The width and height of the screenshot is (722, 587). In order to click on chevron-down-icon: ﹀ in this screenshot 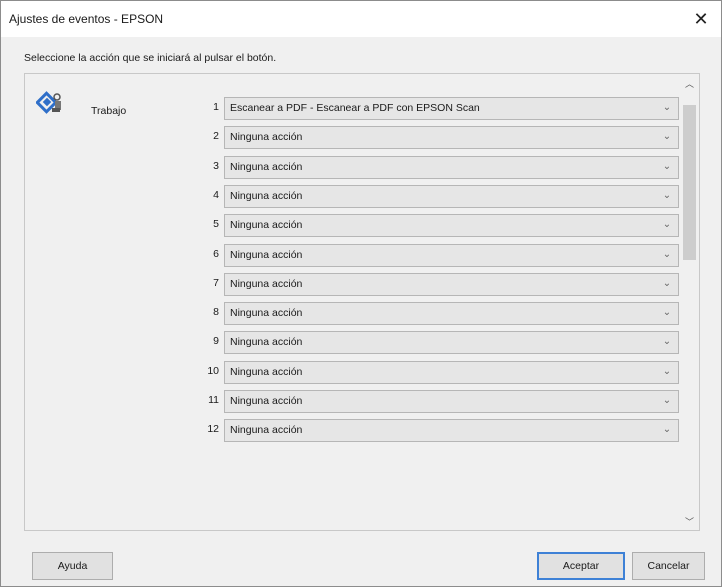, I will do `click(689, 521)`.